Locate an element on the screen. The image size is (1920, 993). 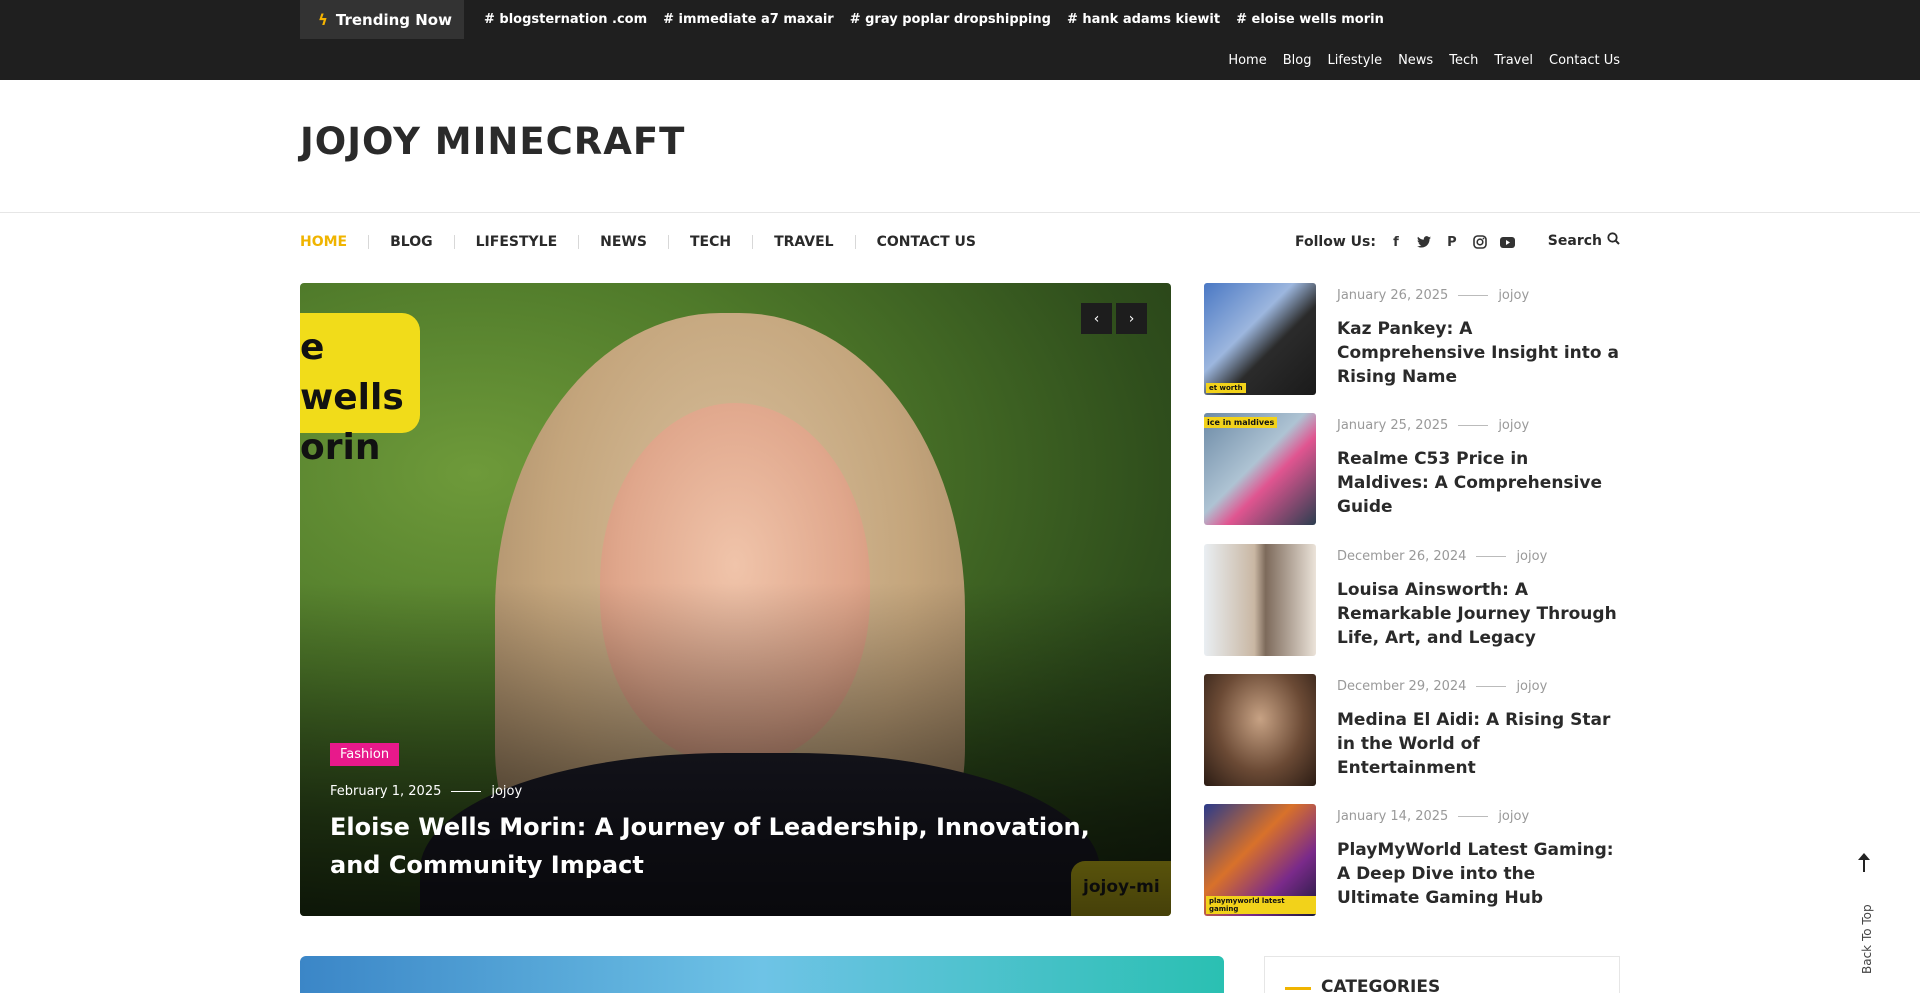
search-button: Search is located at coordinates (1584, 240).